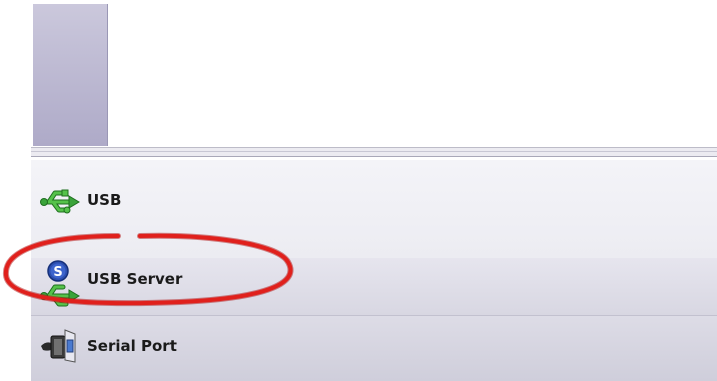 Image resolution: width=717 pixels, height=381 pixels. Describe the element at coordinates (60, 201) in the screenshot. I see `usb-icon` at that location.